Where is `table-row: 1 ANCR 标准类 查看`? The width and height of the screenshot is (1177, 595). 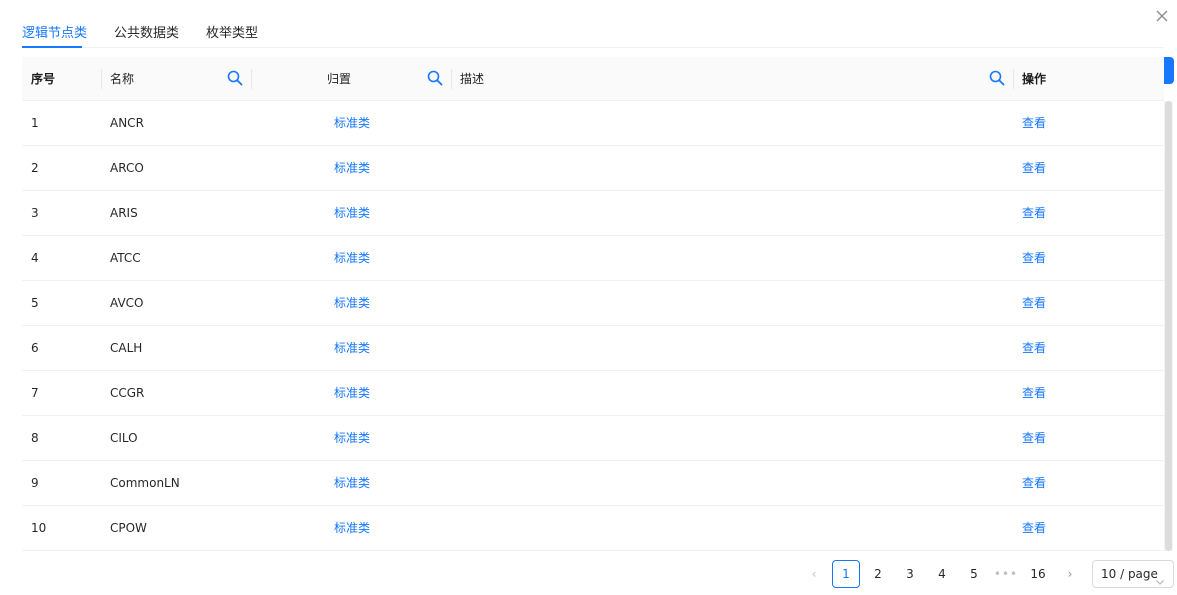 table-row: 1 ANCR 标准类 查看 is located at coordinates (593, 123).